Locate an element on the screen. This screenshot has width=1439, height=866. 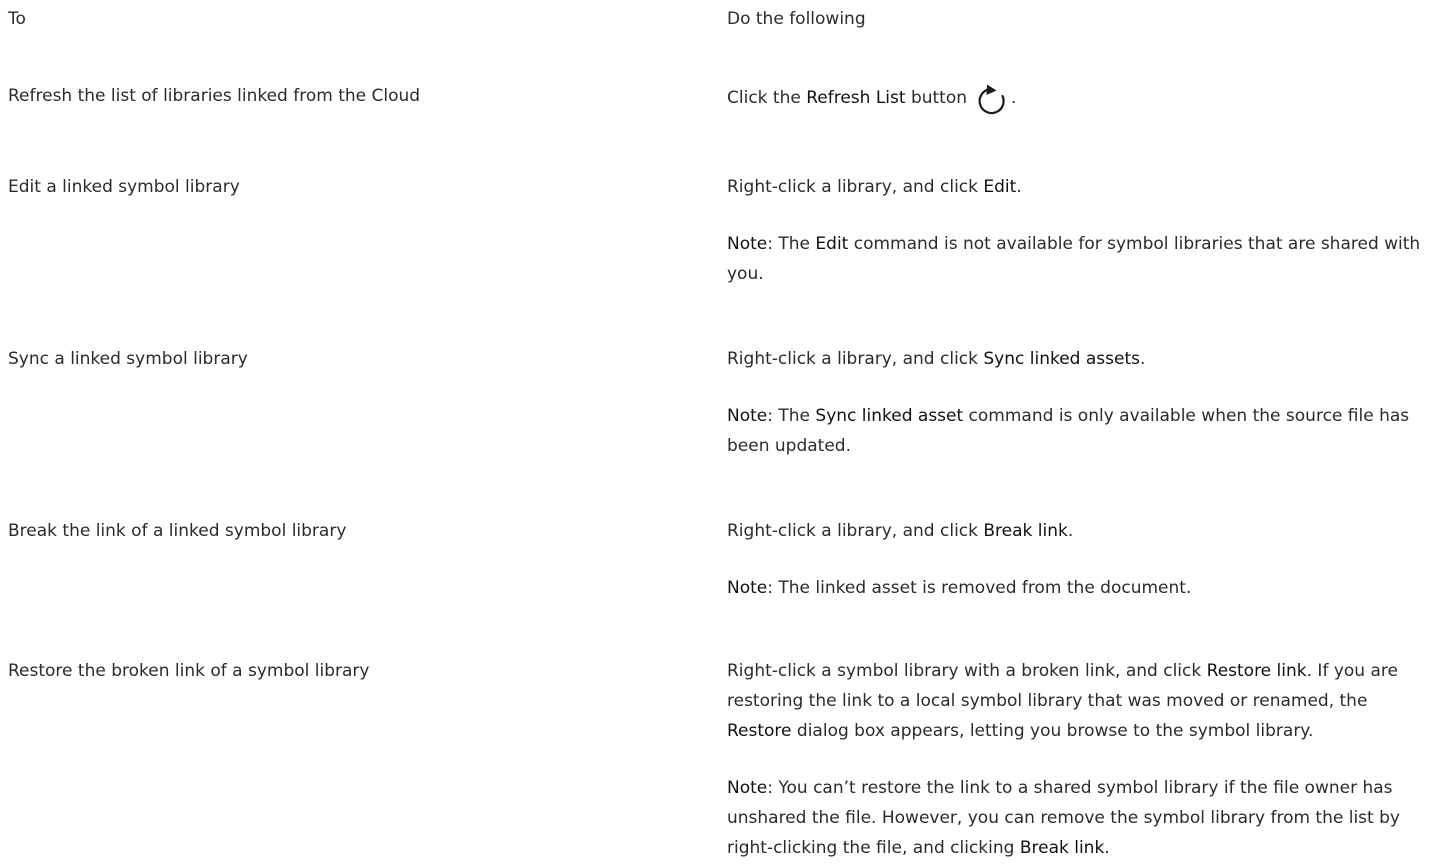
task-sync-library: Sync a linked symbol library is located at coordinates (128, 359).